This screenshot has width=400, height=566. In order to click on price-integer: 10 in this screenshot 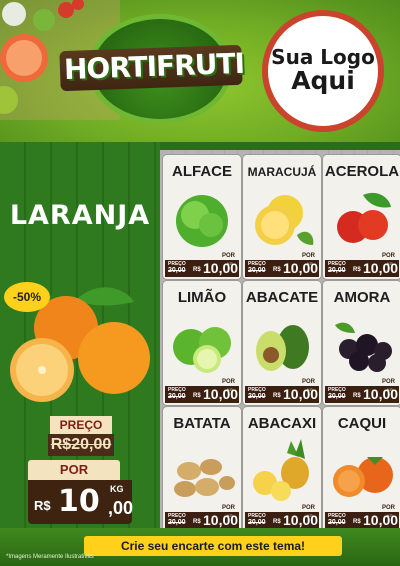, I will do `click(79, 501)`.